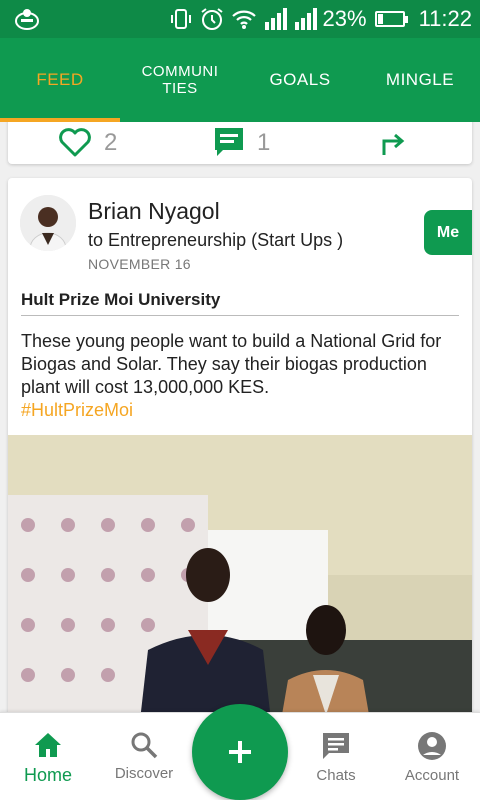 The image size is (480, 800). I want to click on nav-home-label: Home, so click(47, 775).